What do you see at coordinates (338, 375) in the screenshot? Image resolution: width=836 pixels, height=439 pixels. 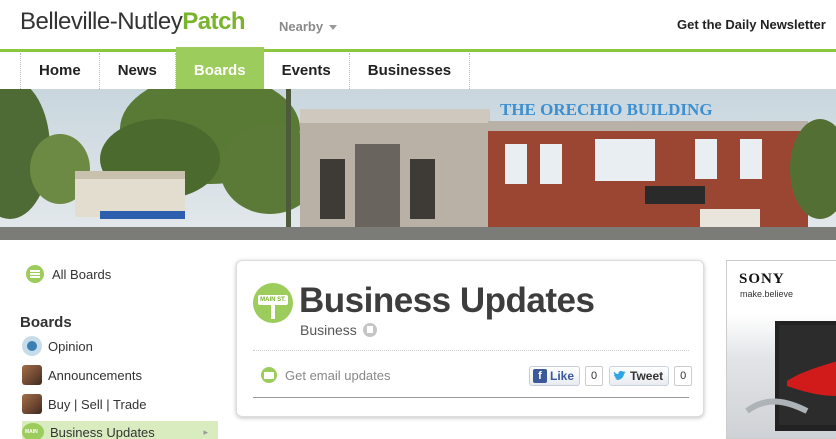 I see `email-updates-label: Get email updates` at bounding box center [338, 375].